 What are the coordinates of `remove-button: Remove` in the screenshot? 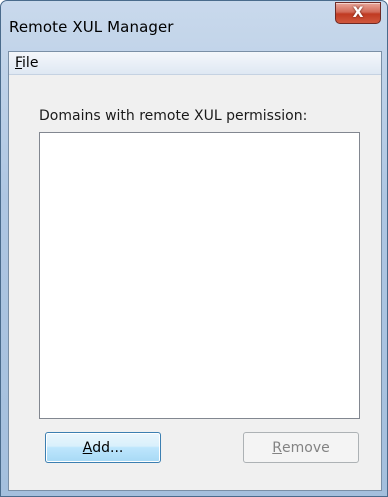 It's located at (301, 447).